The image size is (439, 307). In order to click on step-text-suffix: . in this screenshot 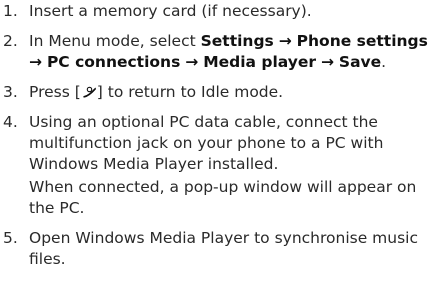, I will do `click(384, 62)`.